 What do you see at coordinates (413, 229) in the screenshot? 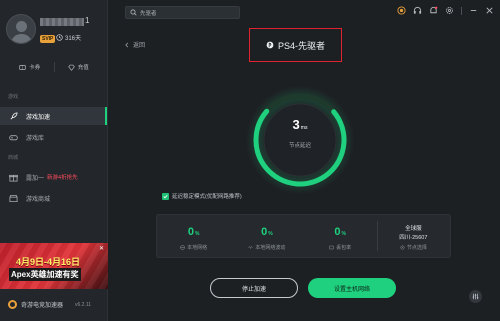
I see `server-region: 全球服` at bounding box center [413, 229].